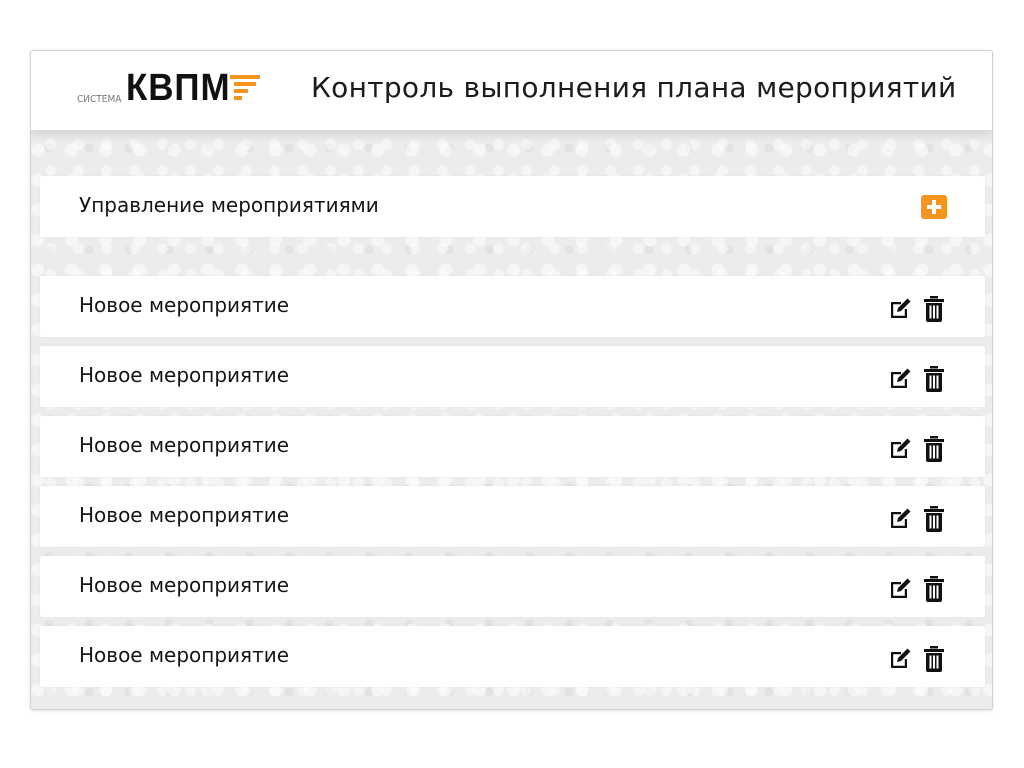  I want to click on logo-mark-icon, so click(245, 87).